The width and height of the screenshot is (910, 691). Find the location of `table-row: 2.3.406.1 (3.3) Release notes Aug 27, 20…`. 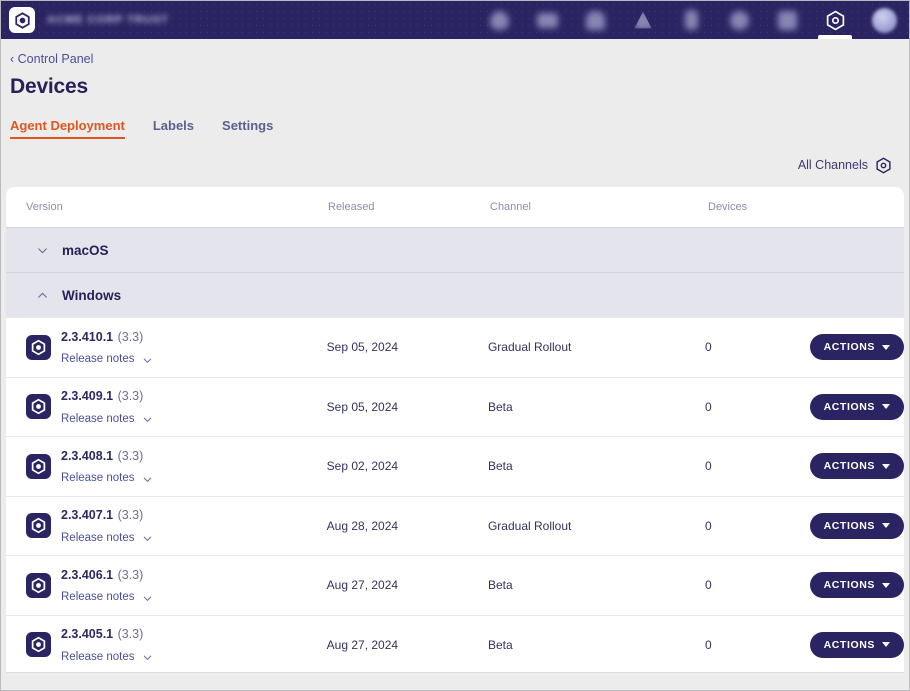

table-row: 2.3.406.1 (3.3) Release notes Aug 27, 20… is located at coordinates (455, 585).